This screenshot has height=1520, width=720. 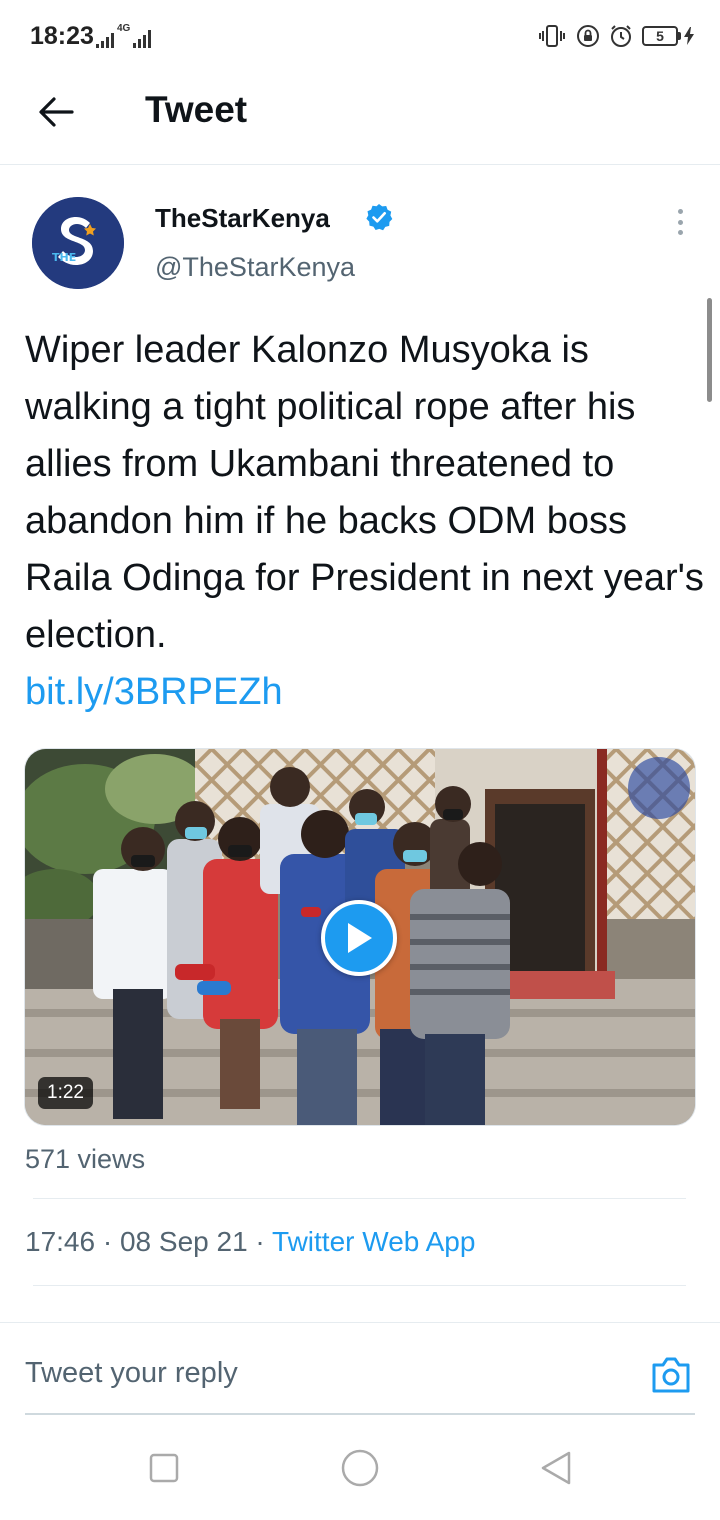 What do you see at coordinates (65, 1093) in the screenshot?
I see `video-duration-badge: 1:22` at bounding box center [65, 1093].